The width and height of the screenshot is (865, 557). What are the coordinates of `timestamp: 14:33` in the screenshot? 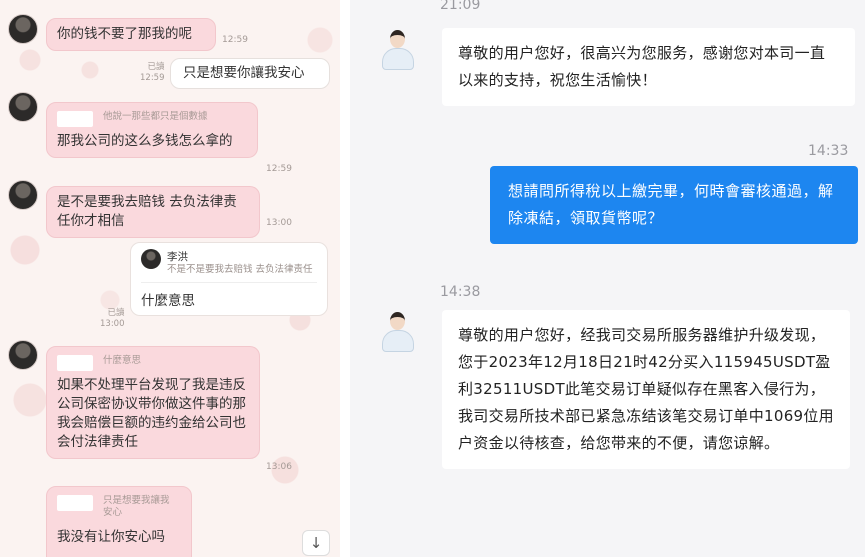 It's located at (828, 151).